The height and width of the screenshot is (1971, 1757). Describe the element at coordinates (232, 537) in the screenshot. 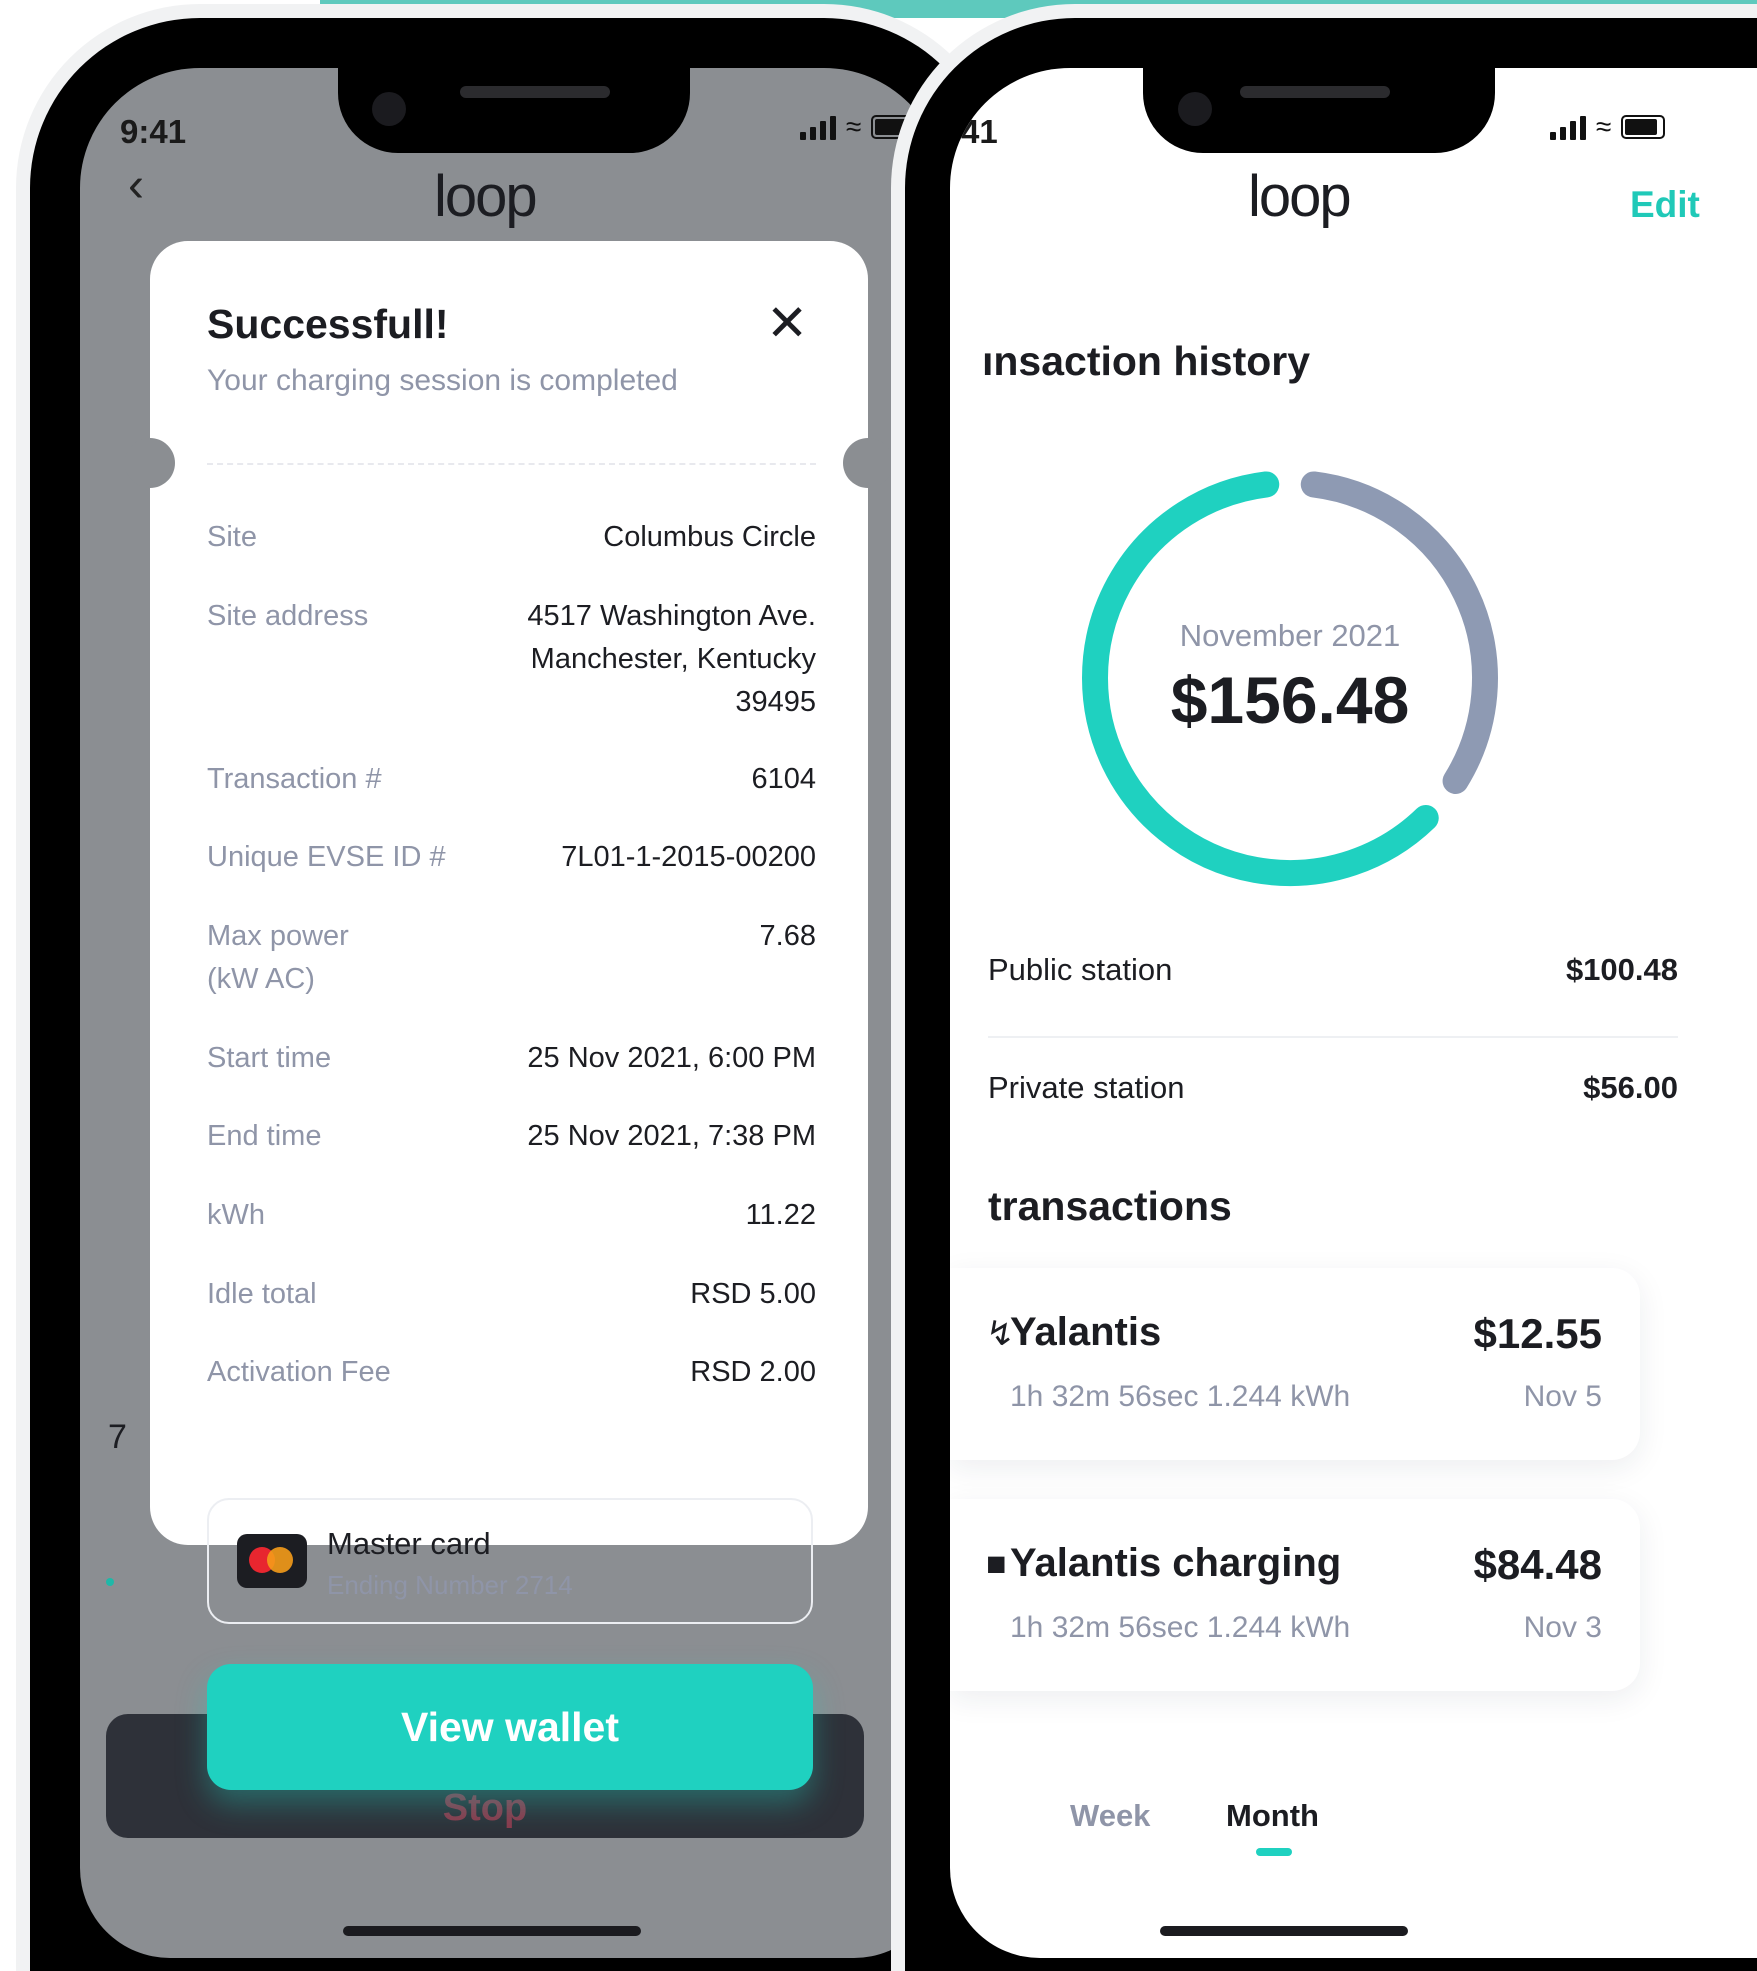

I see `detail-label: Site` at that location.